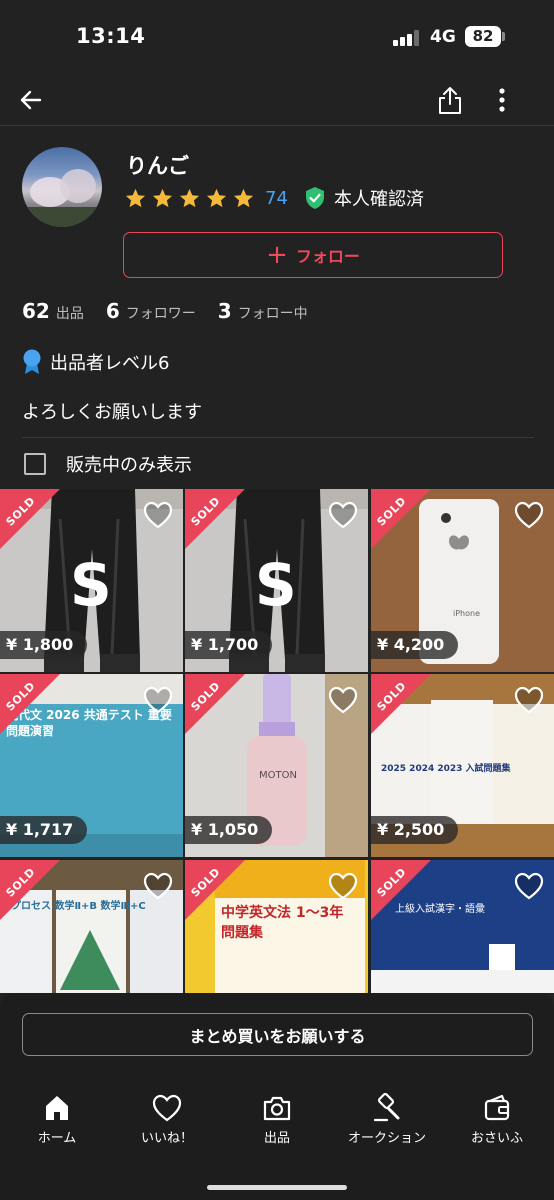 The width and height of the screenshot is (554, 1200). Describe the element at coordinates (446, 769) in the screenshot. I see `item-overlay-text: 2025 2024 2023 入試問題集` at that location.